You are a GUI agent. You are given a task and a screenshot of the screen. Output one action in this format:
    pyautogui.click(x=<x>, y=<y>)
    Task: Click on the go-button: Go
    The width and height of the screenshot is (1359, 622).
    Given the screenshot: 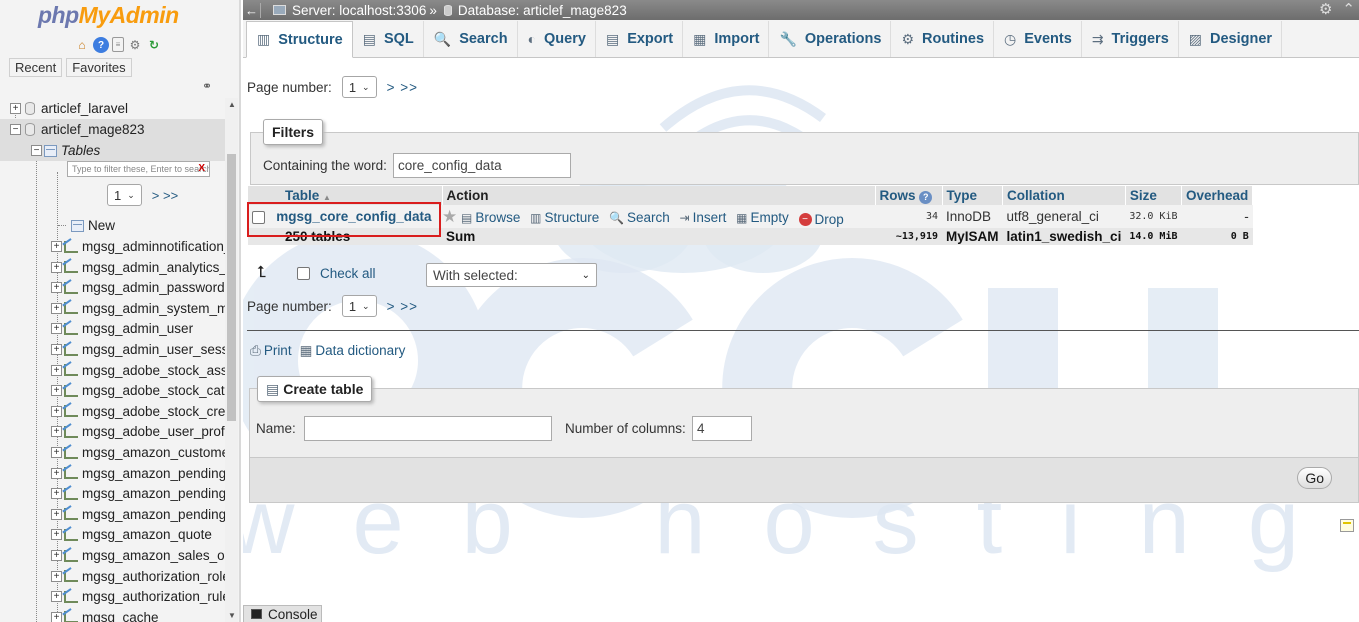 What is the action you would take?
    pyautogui.click(x=1314, y=478)
    